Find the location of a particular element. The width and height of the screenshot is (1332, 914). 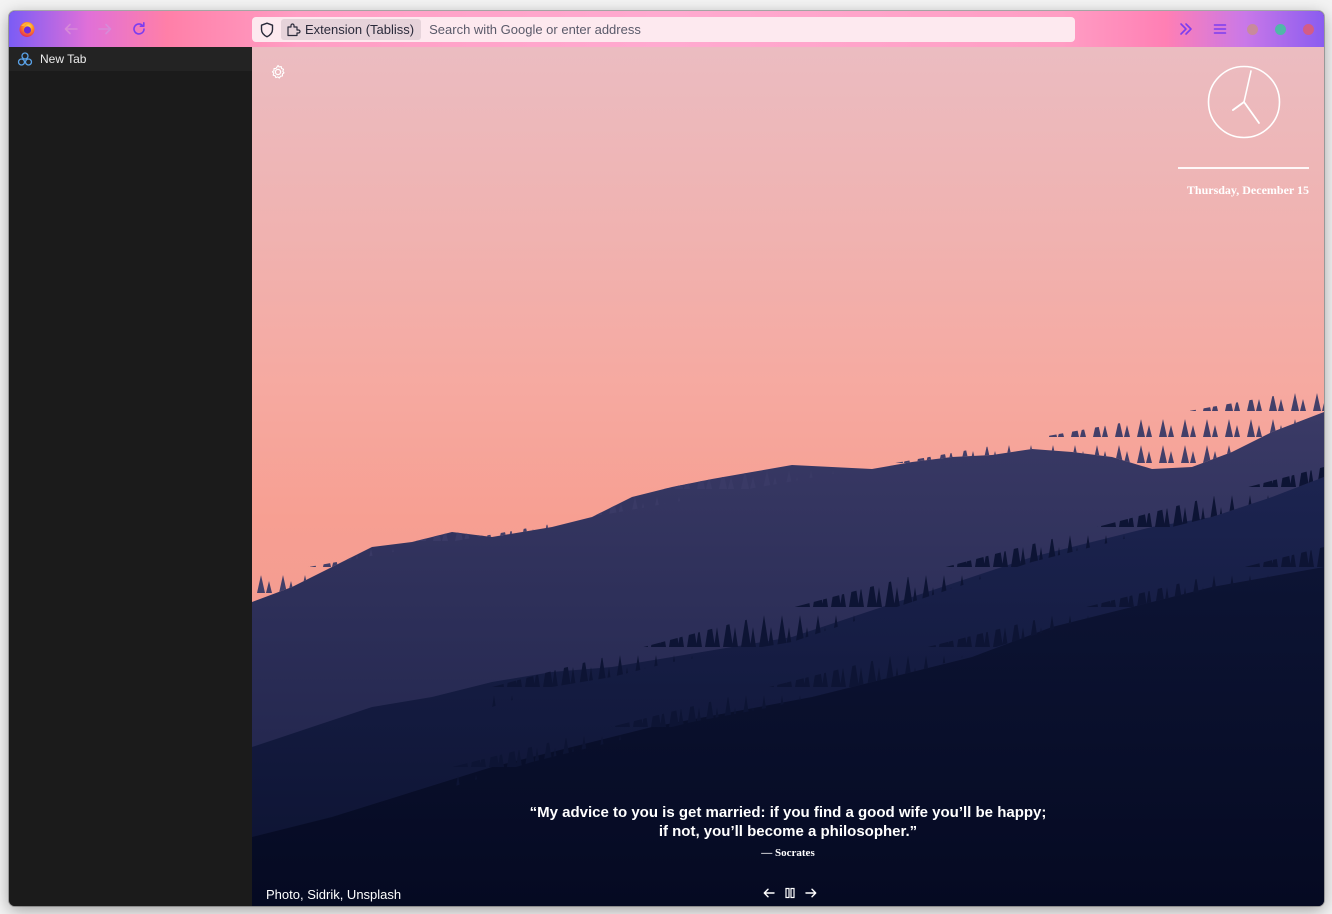

close-button is located at coordinates (1308, 29).